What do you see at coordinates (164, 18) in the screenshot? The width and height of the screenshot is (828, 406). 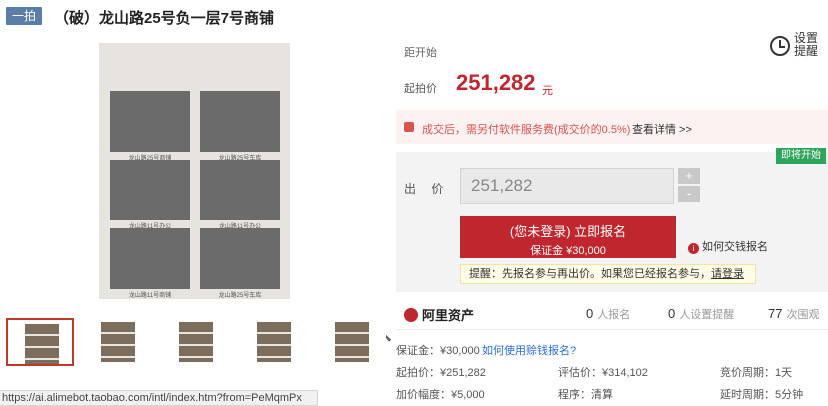 I see `page-title: （破）龙山路25号负一层7号商铺` at bounding box center [164, 18].